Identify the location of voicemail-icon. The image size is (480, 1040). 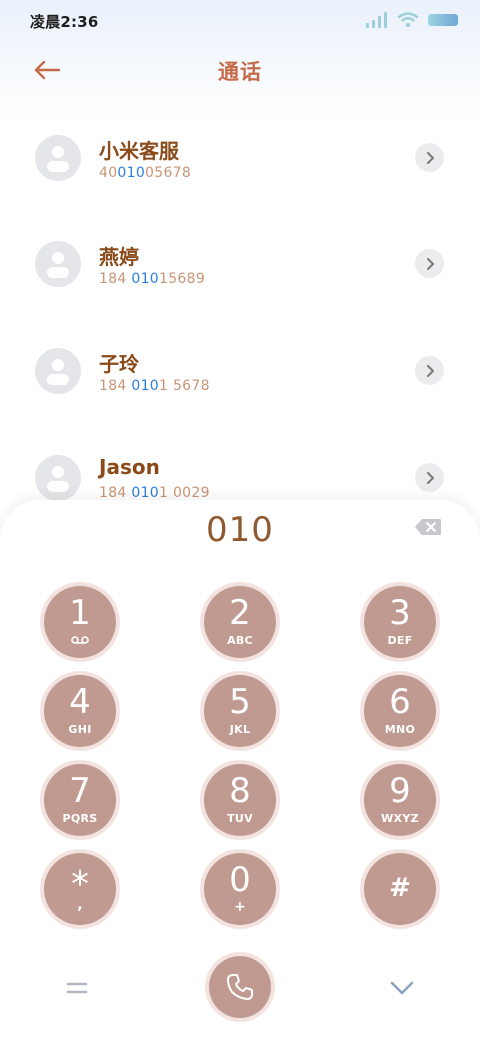
(80, 640).